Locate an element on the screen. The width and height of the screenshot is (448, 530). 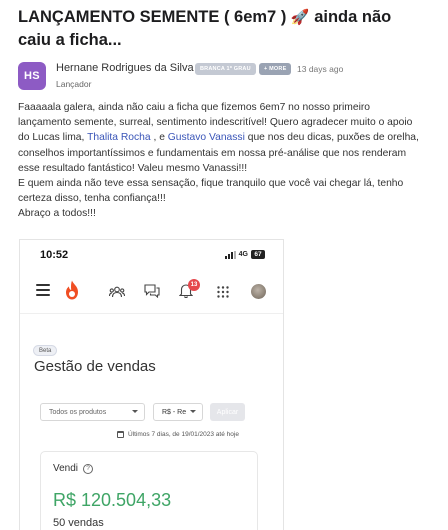
card-label-text: Vendi is located at coordinates (66, 468).